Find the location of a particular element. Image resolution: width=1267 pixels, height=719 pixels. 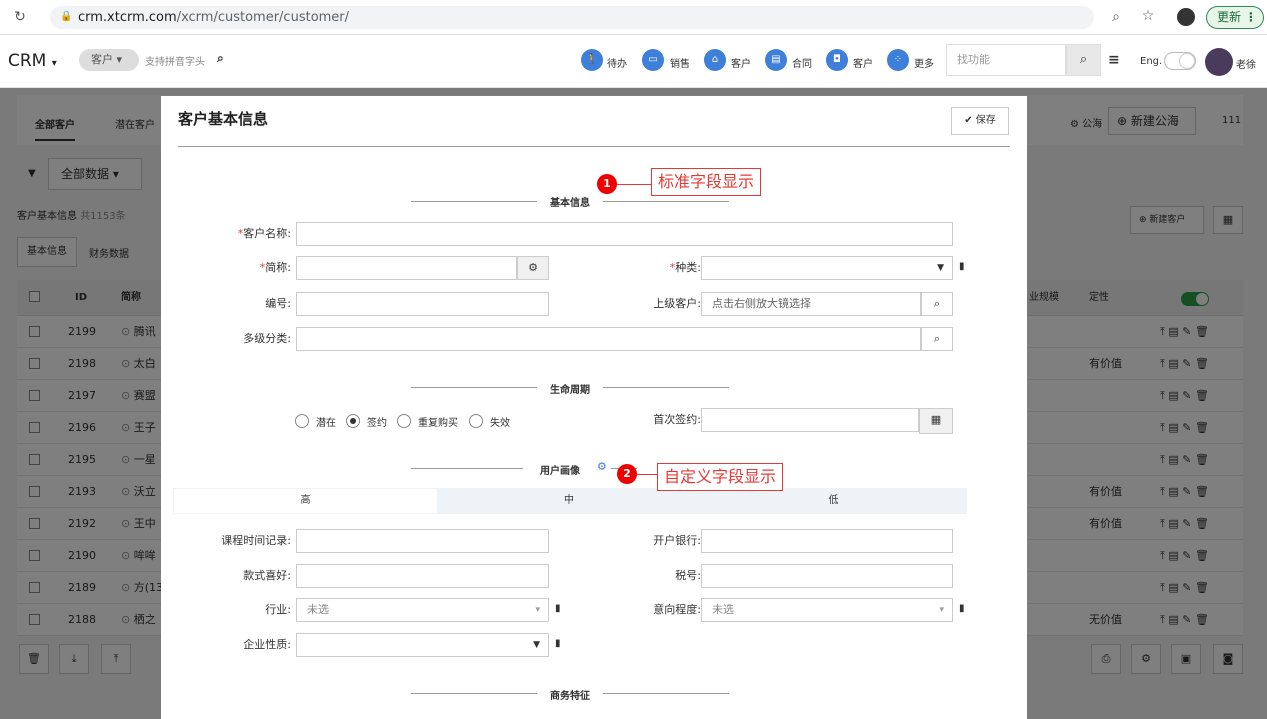

reload-icon: ↻ is located at coordinates (20, 17).